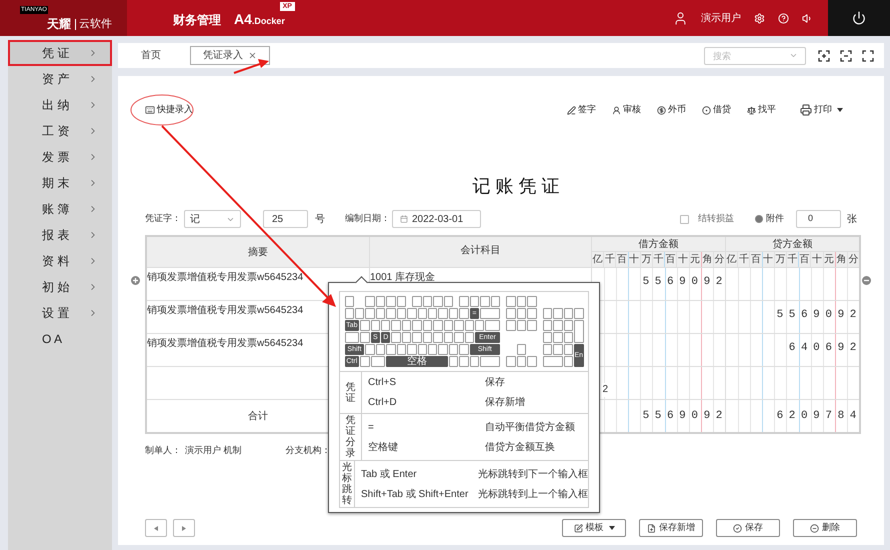  What do you see at coordinates (60, 235) in the screenshot?
I see `sidebar-item: 报 表` at bounding box center [60, 235].